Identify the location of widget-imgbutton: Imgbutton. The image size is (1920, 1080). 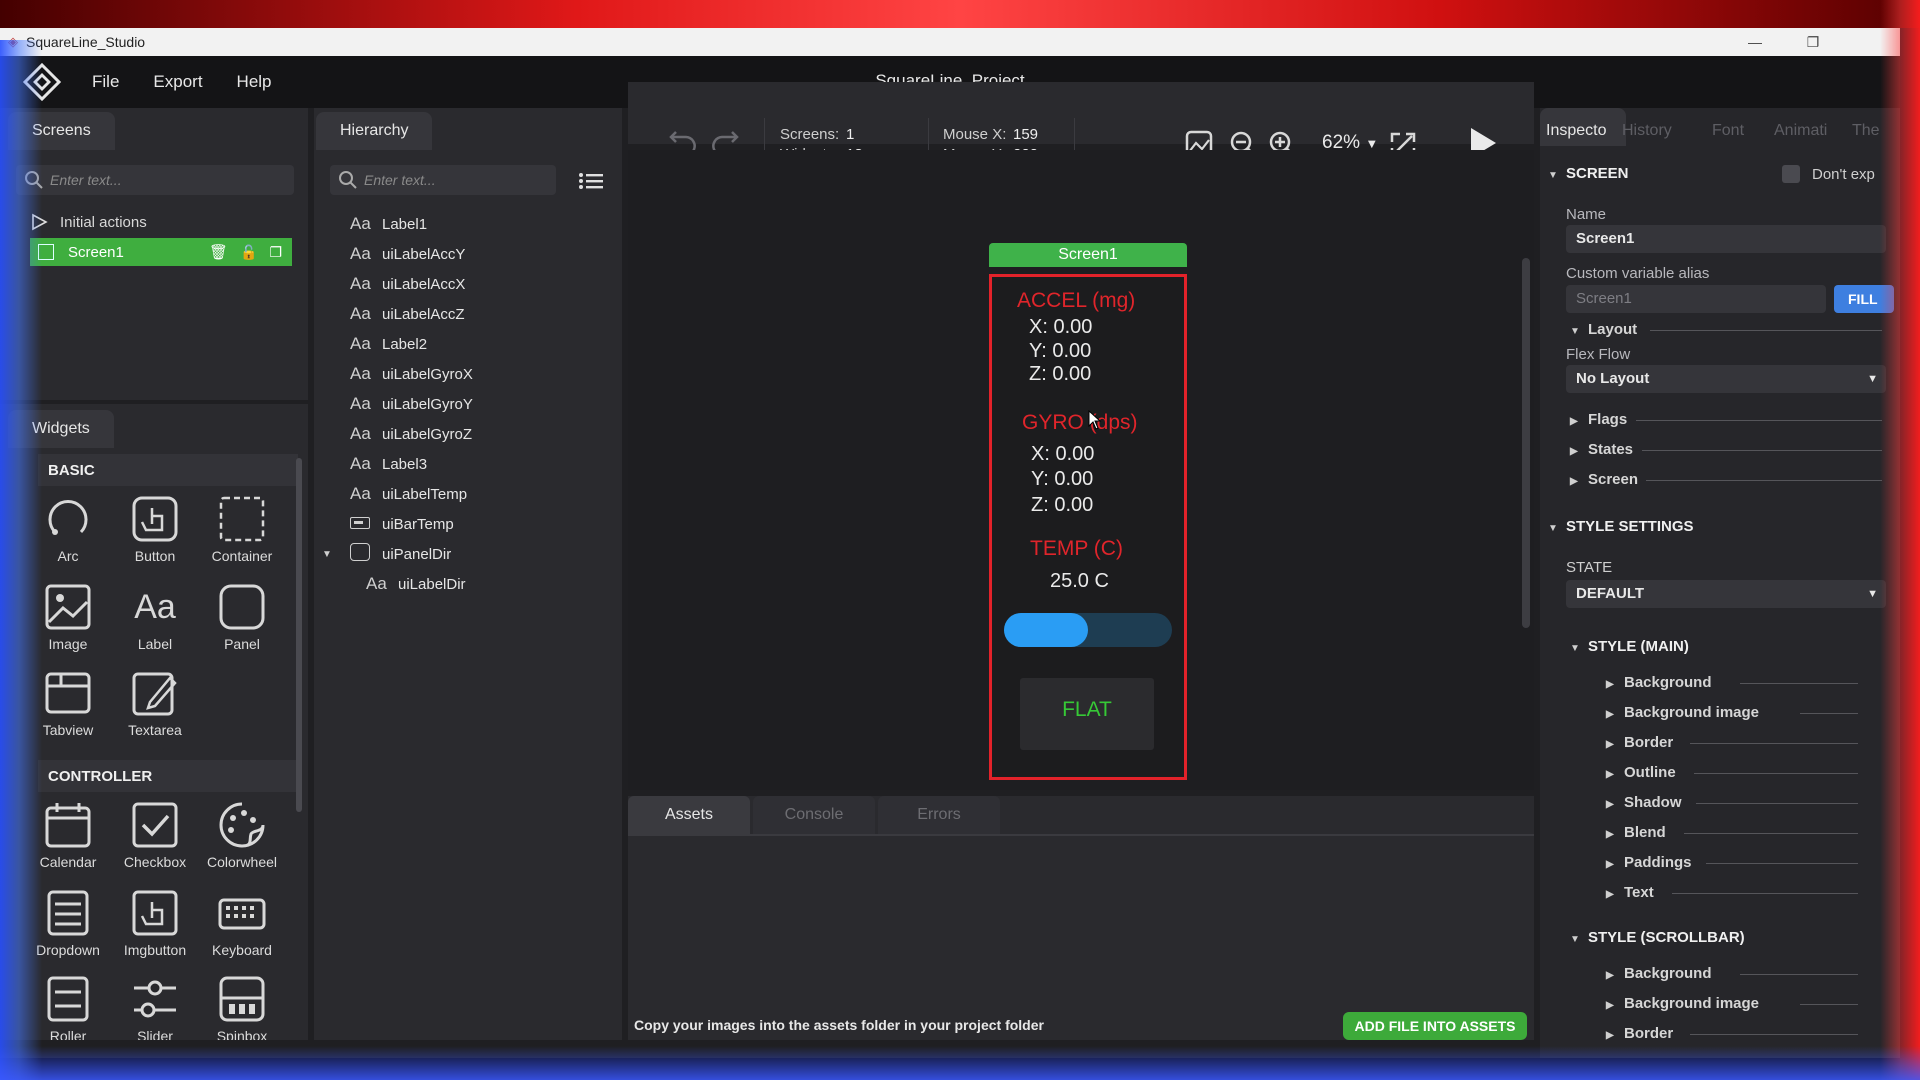
(155, 928).